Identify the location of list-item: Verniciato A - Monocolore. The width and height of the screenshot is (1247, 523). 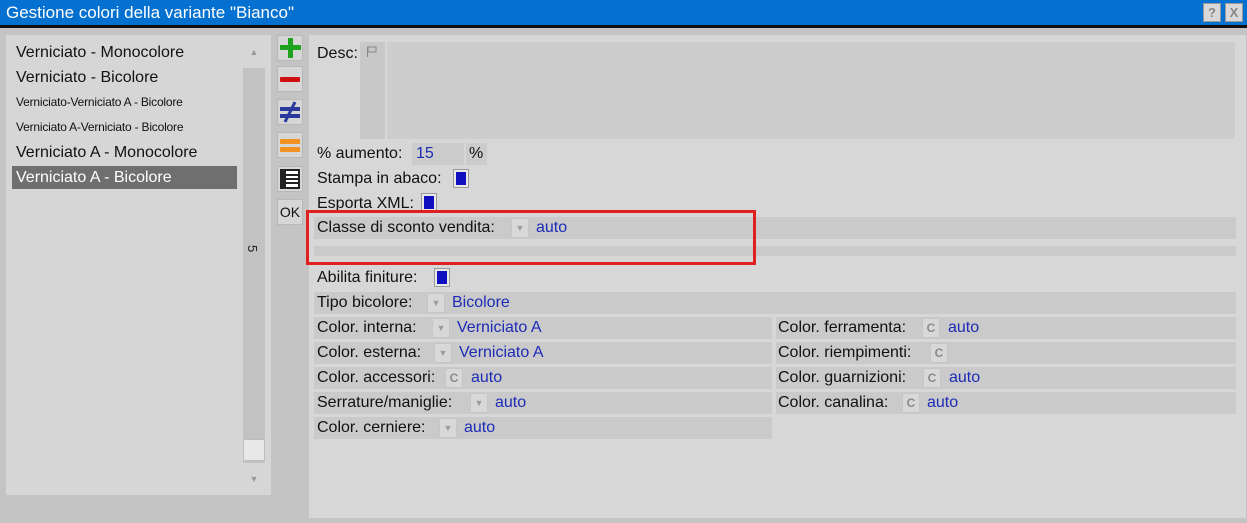
(124, 152).